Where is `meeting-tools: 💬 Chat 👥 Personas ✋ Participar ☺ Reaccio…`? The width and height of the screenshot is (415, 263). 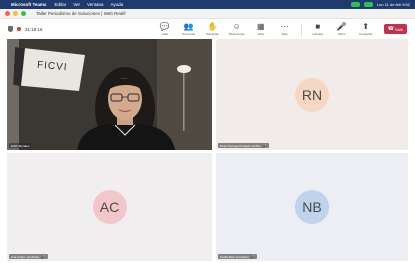 meeting-tools: 💬 Chat 👥 Personas ✋ Participar ☺ Reaccio… is located at coordinates (281, 29).